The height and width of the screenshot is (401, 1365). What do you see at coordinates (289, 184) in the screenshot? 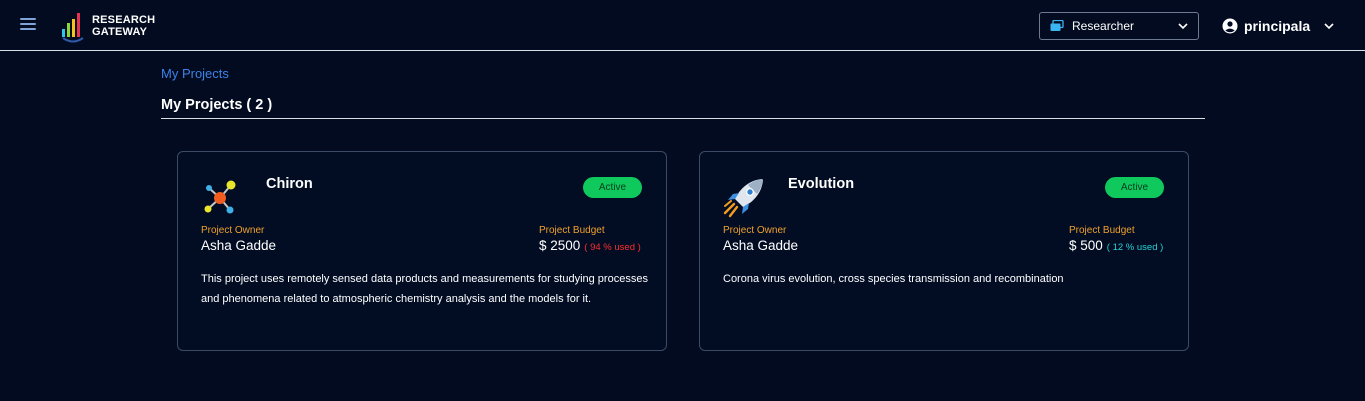
I see `project-name: Chiron` at bounding box center [289, 184].